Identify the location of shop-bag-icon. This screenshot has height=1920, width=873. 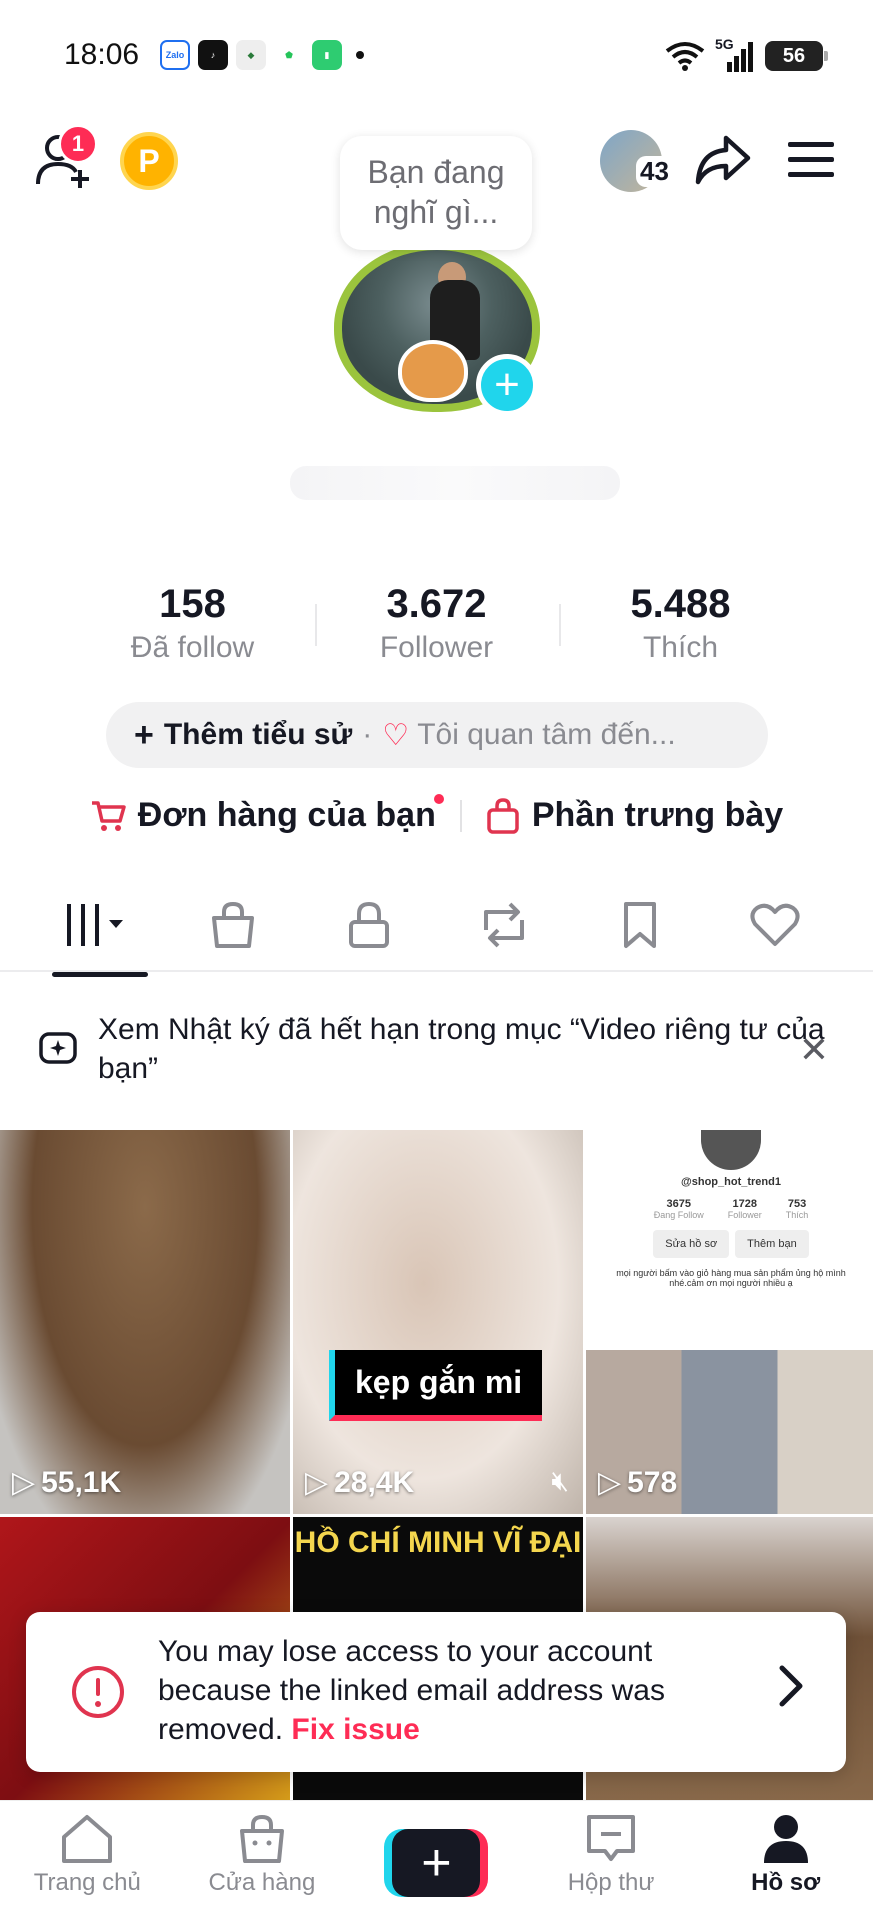
(233, 924).